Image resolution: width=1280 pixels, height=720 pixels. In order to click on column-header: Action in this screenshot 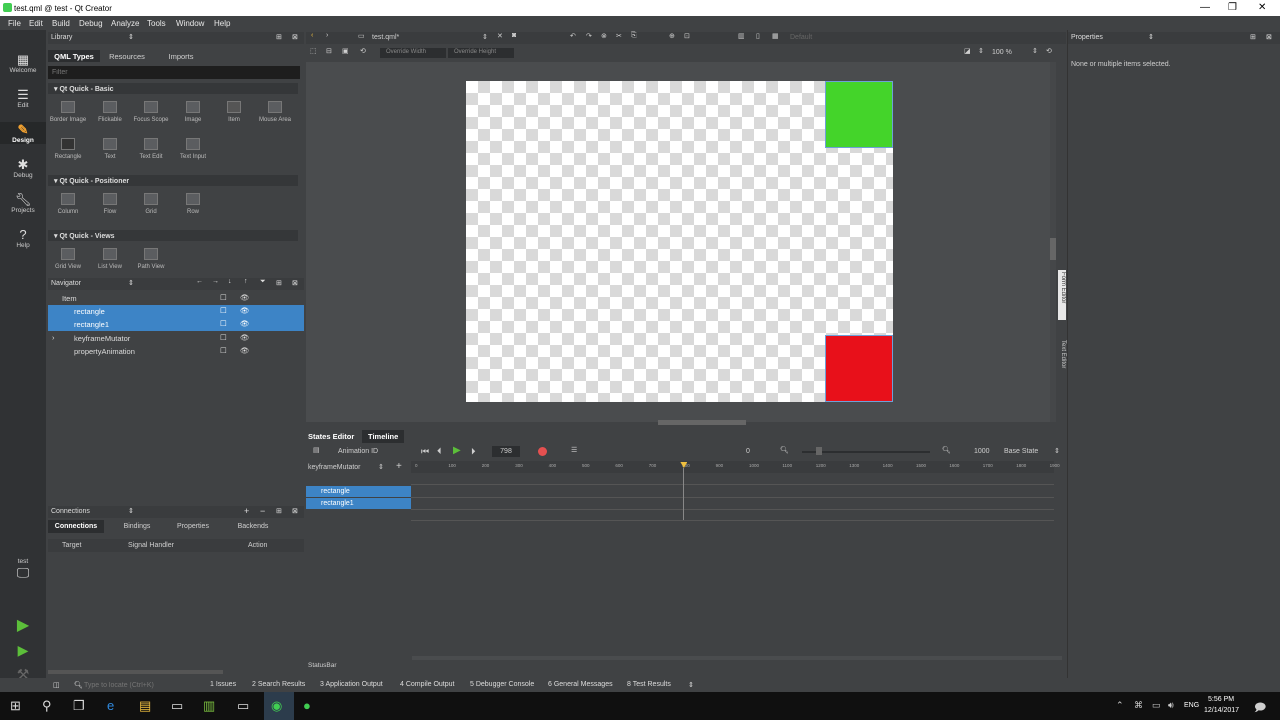, I will do `click(257, 545)`.